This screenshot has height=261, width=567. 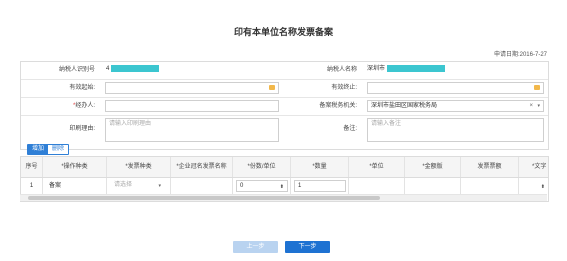 I want to click on quantity-value: 1, so click(x=300, y=186).